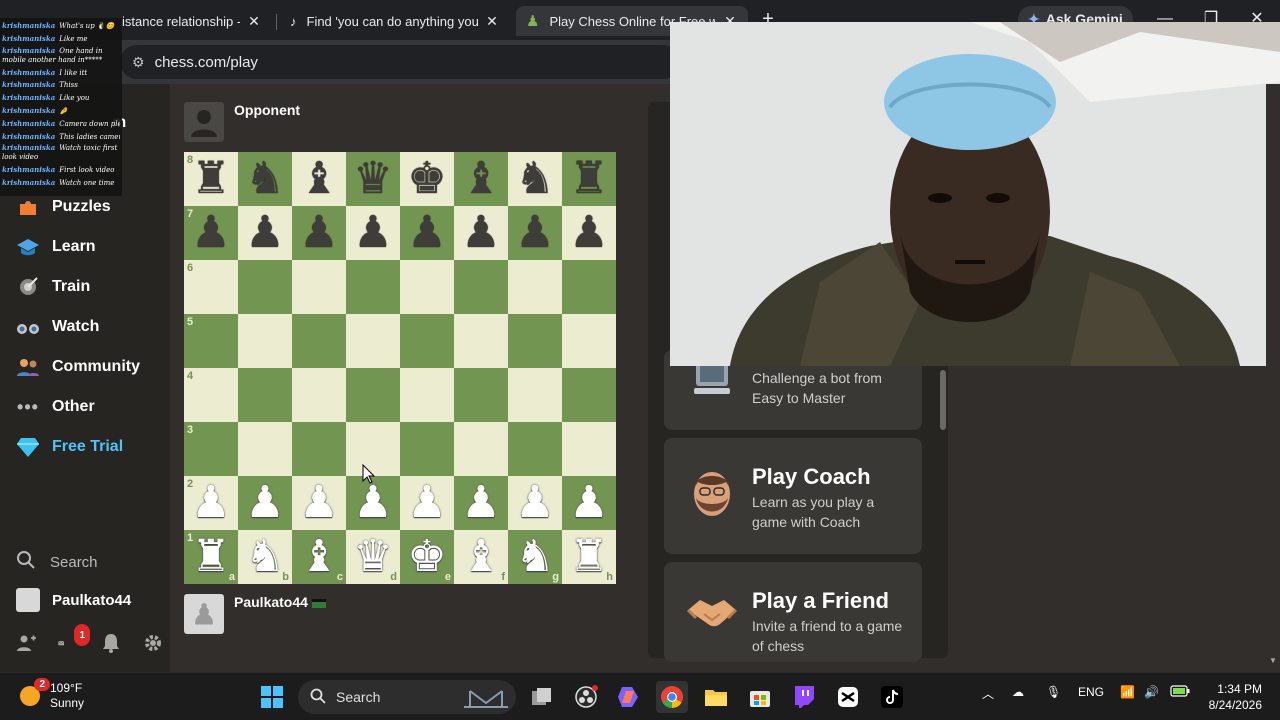  Describe the element at coordinates (407, 697) in the screenshot. I see `taskbar-search: Search` at that location.